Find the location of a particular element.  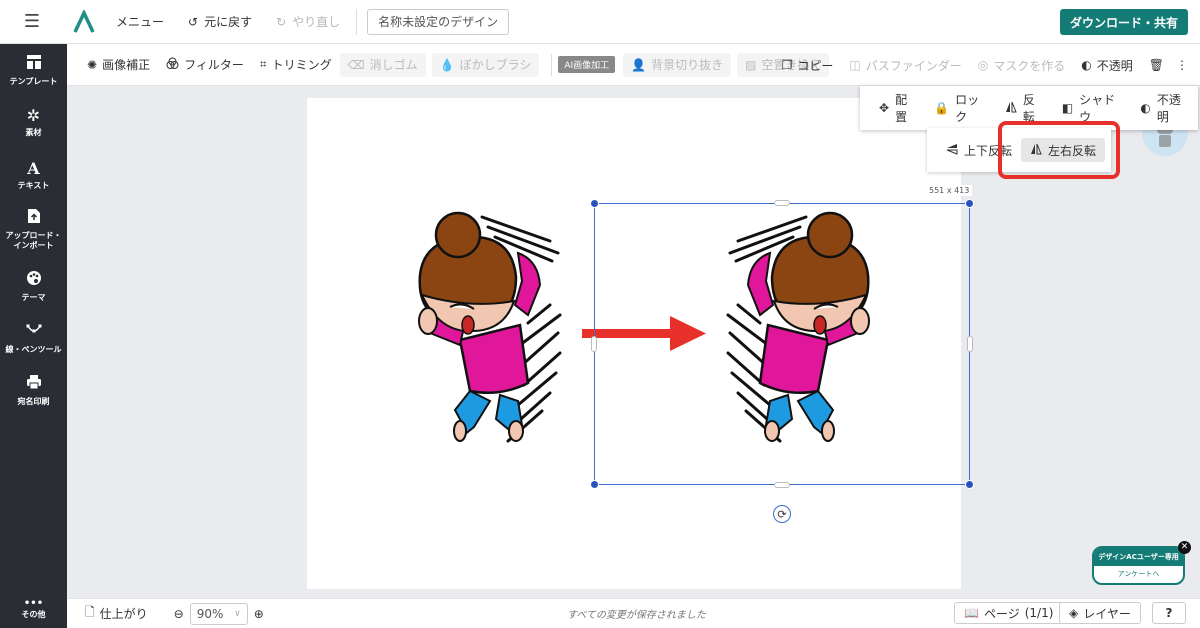

menu-item-label: 反転 is located at coordinates (1028, 108).